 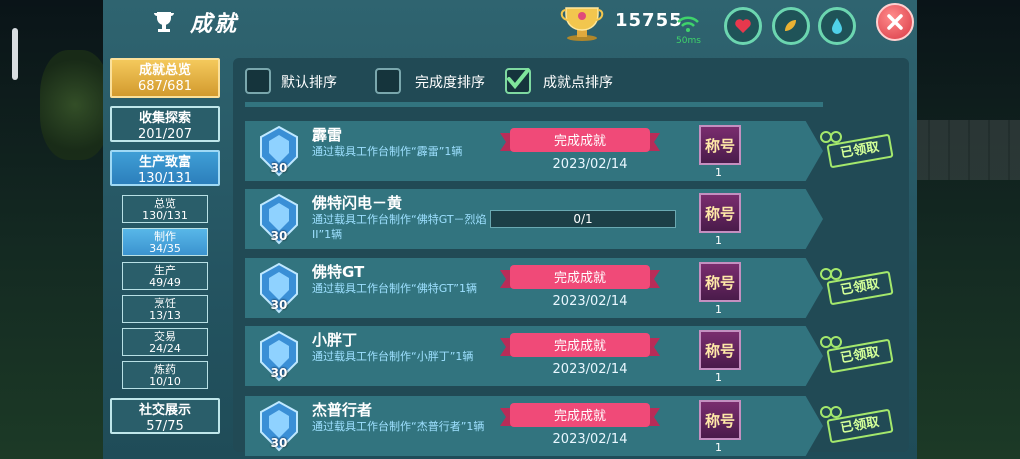 I want to click on subcategory-production: 生产 49/49, so click(x=165, y=276).